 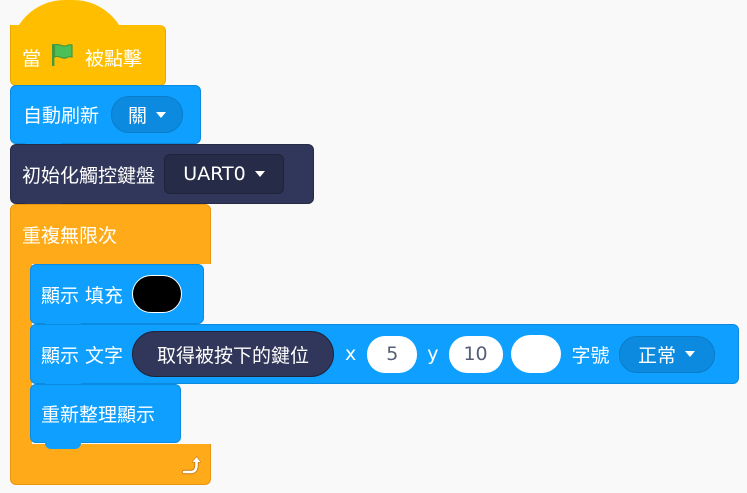 What do you see at coordinates (105, 117) in the screenshot?
I see `auto-refresh-block: 自動刷新 關` at bounding box center [105, 117].